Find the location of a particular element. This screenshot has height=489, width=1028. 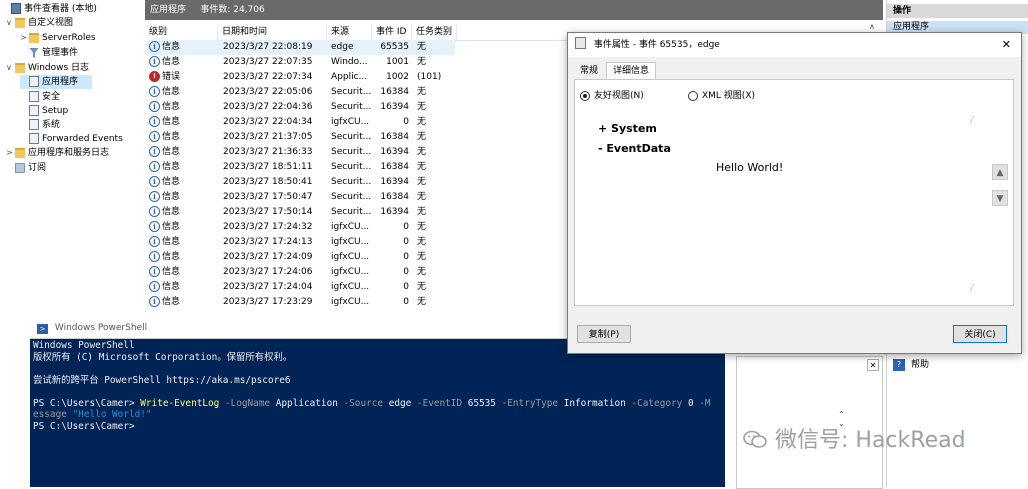

tree-item-6: 安全 is located at coordinates (40, 97).